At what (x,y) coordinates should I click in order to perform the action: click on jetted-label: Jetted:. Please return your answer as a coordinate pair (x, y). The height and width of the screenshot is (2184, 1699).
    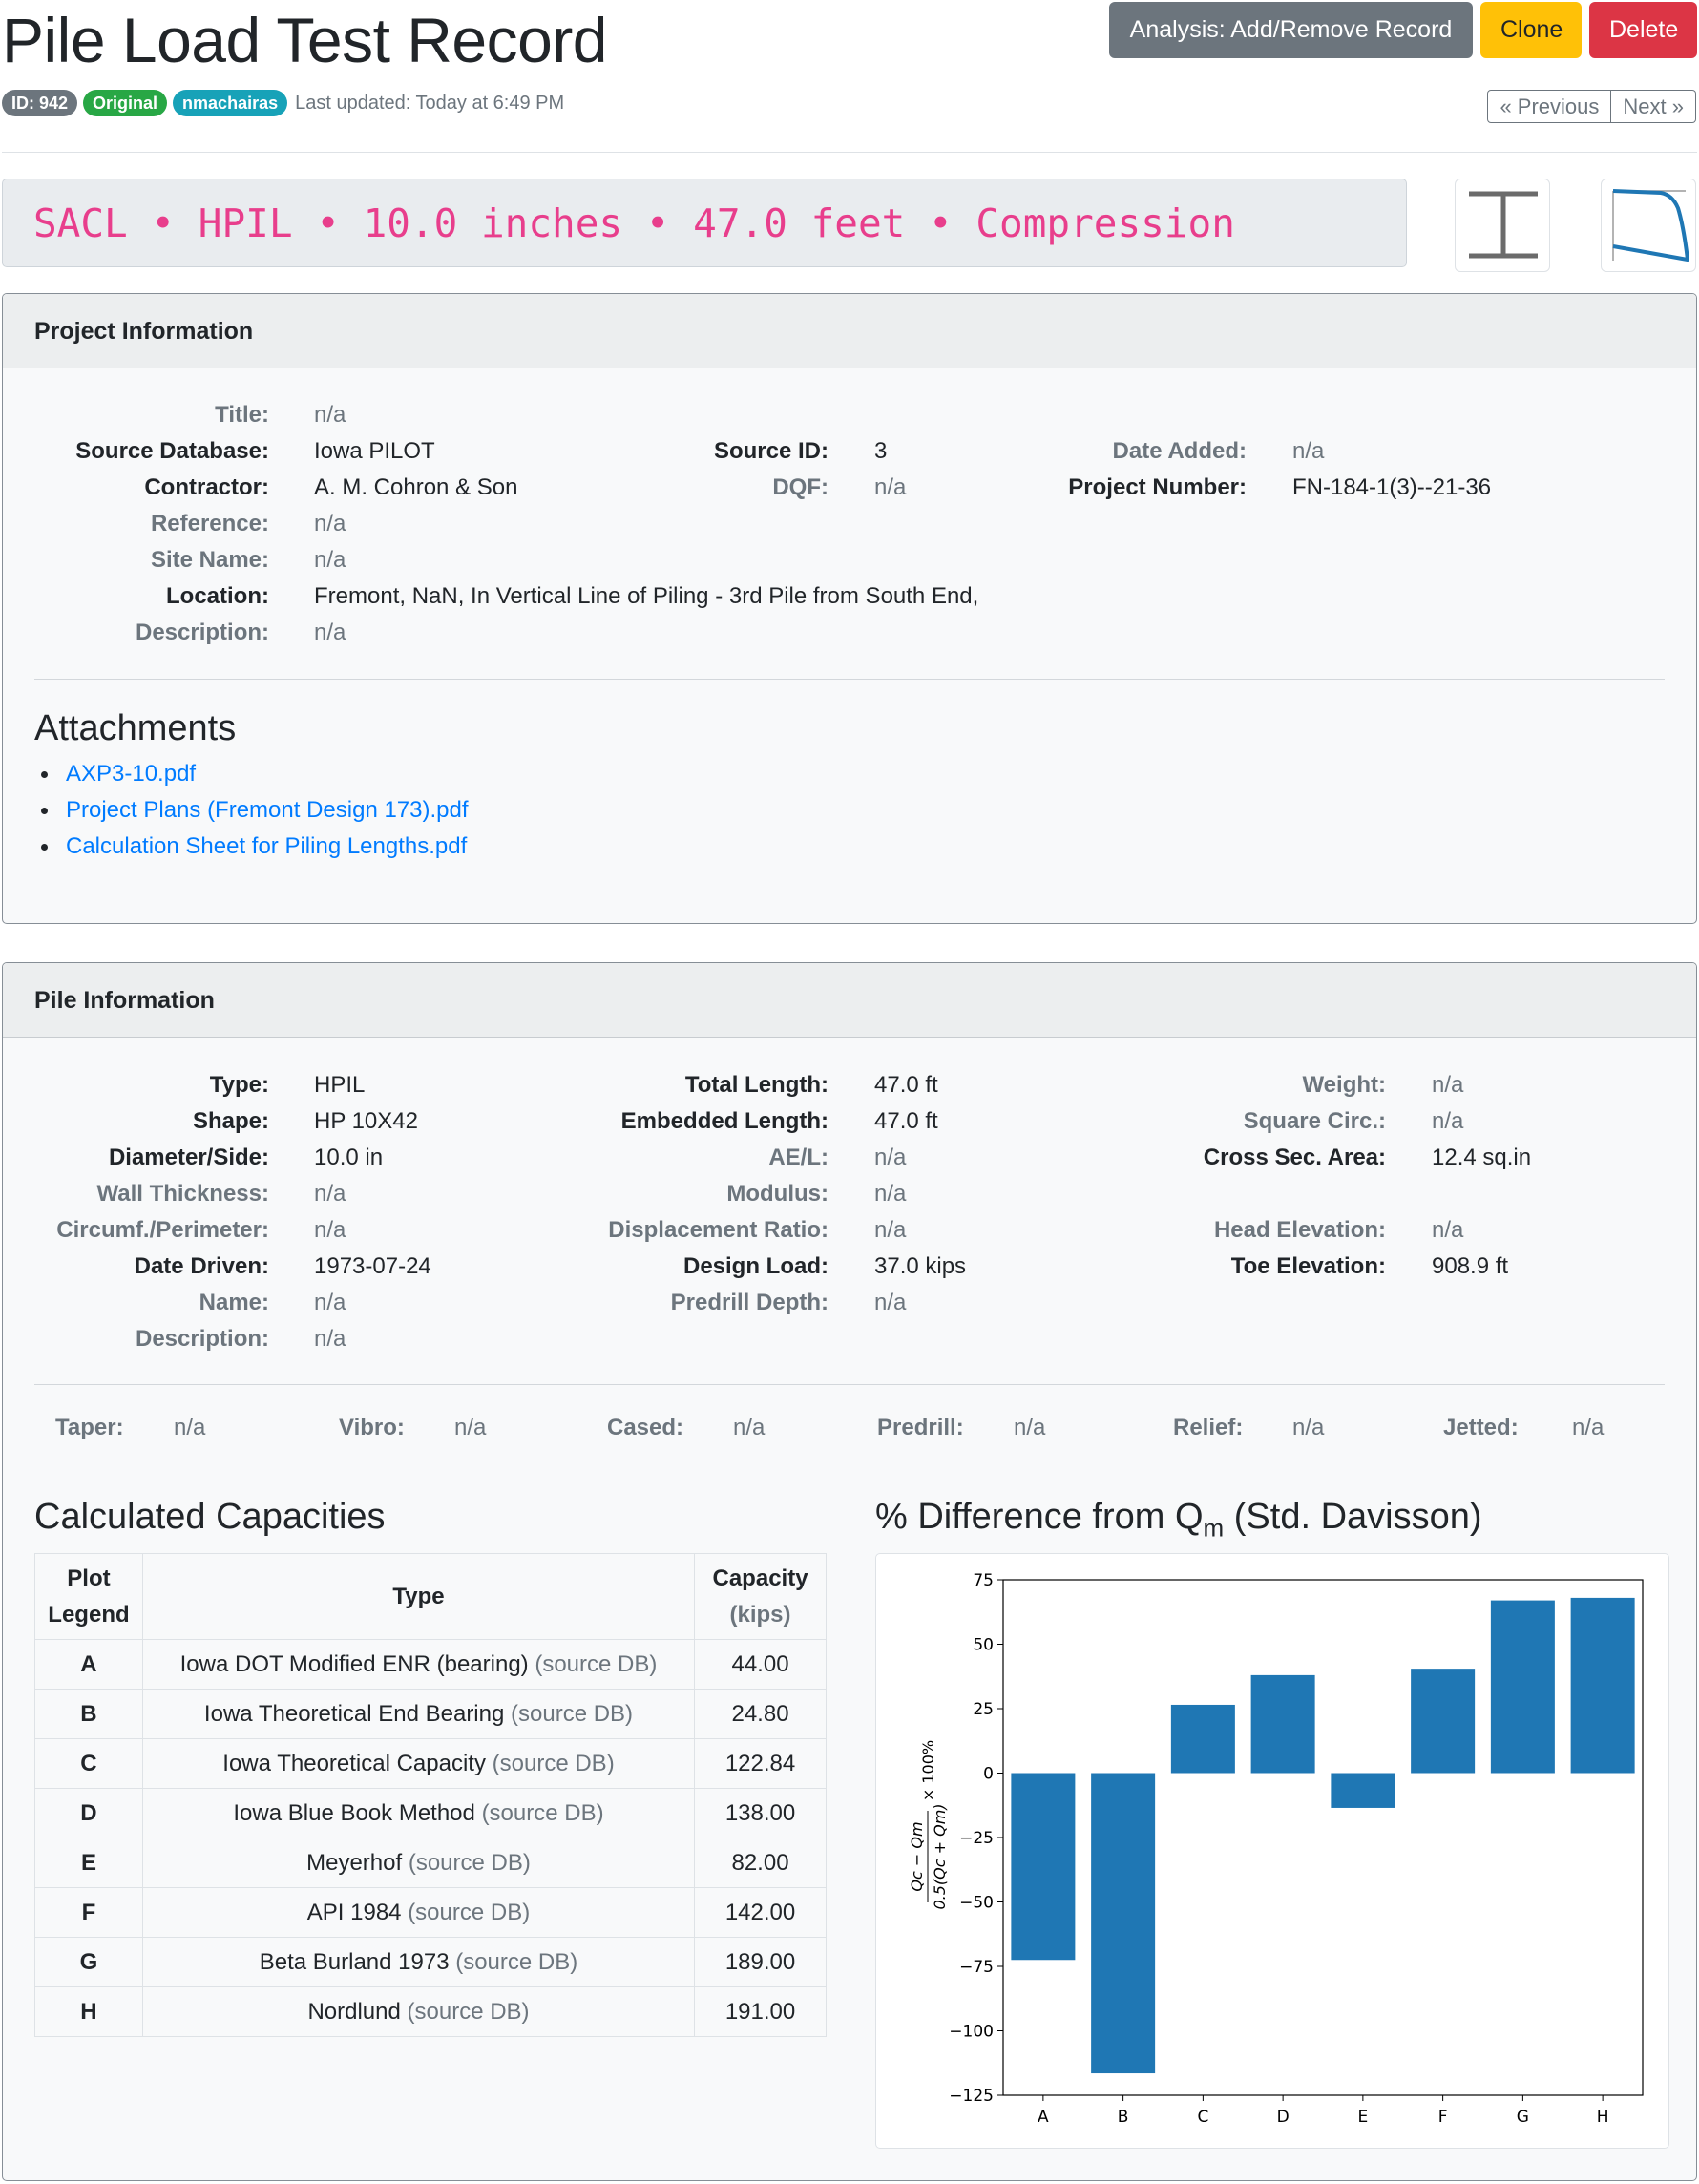
    Looking at the image, I should click on (1481, 1428).